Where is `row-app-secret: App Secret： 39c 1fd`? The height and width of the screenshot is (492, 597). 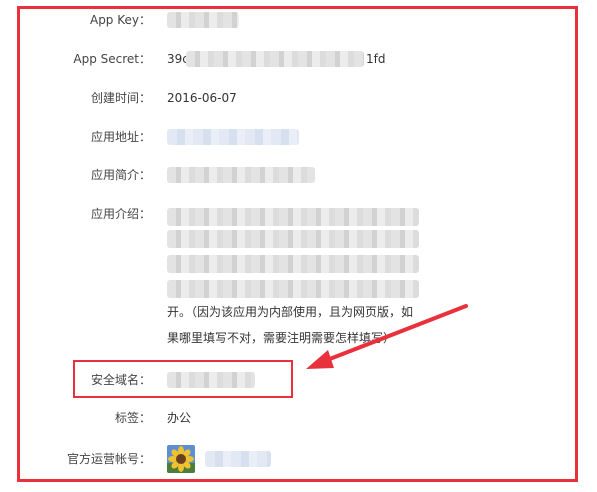 row-app-secret: App Secret： 39c 1fd is located at coordinates (298, 59).